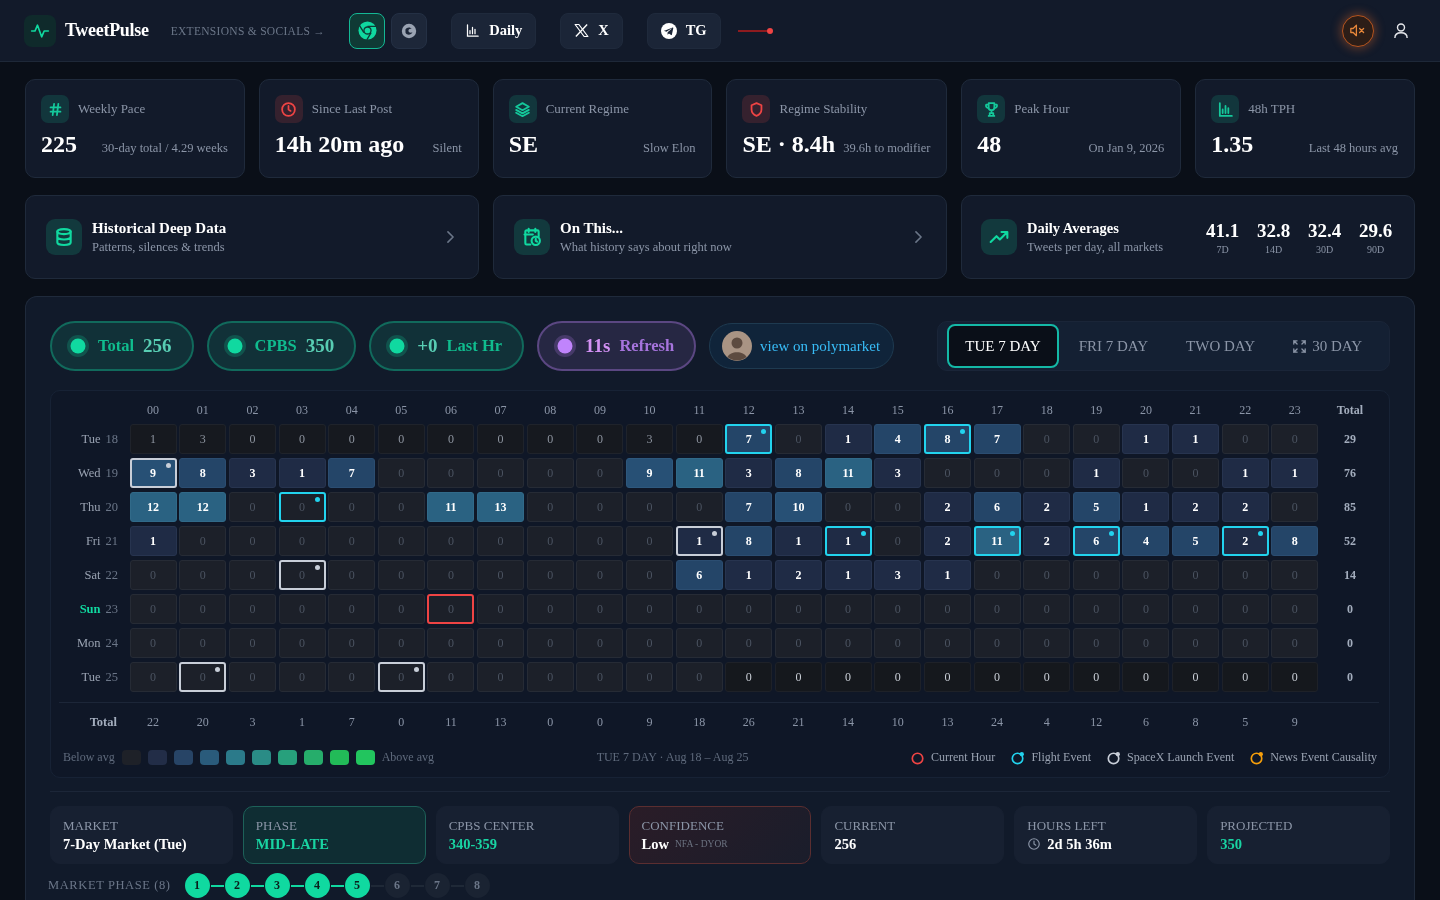 This screenshot has width=1440, height=900. Describe the element at coordinates (494, 30) in the screenshot. I see `nav-button: Daily` at that location.